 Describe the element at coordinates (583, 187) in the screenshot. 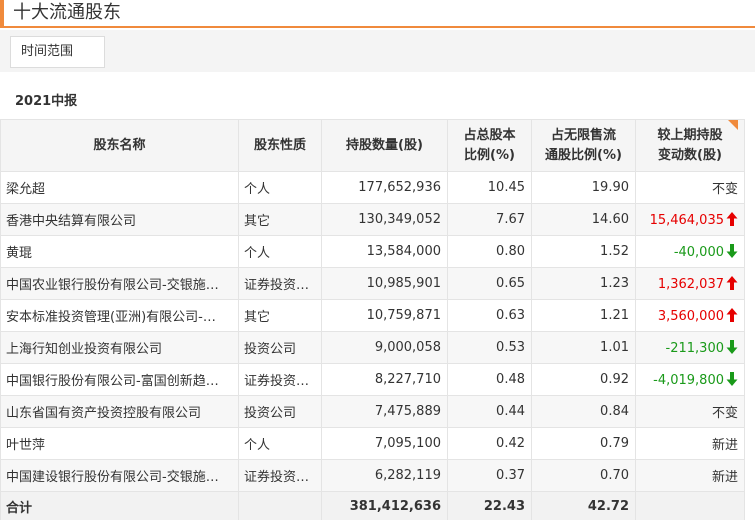

I see `float-ratio: 19.90` at that location.